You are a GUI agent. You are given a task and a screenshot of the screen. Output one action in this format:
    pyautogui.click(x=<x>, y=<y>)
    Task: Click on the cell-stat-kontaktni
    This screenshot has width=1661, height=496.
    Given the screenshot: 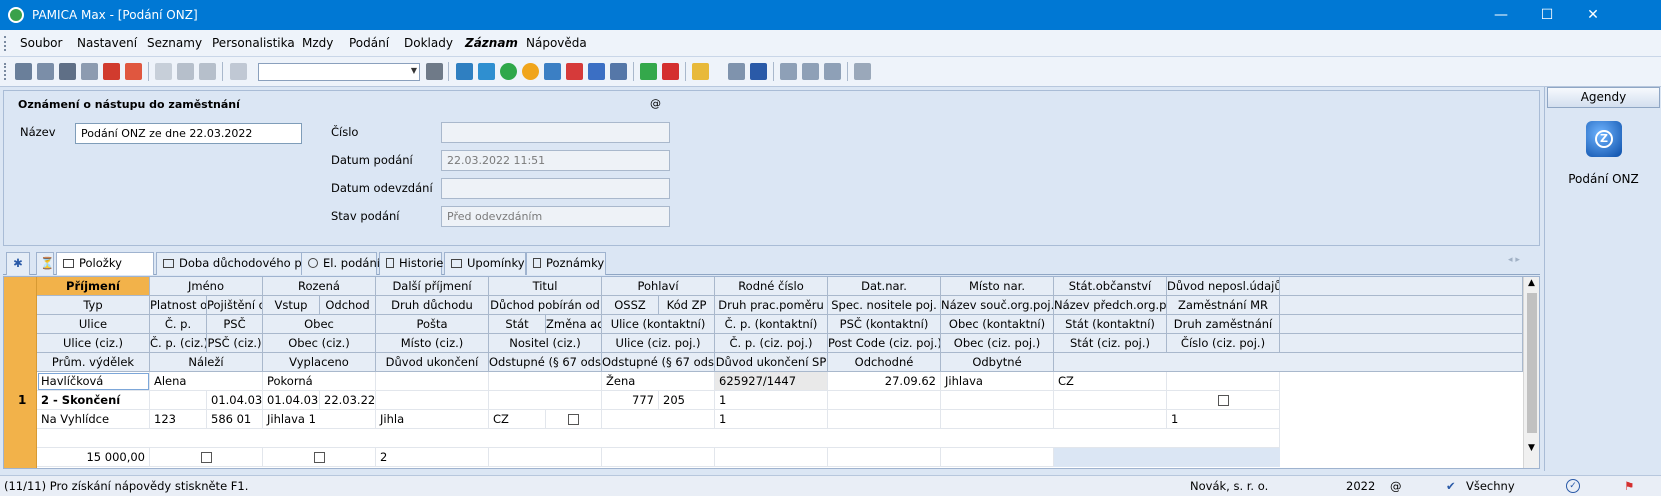 What is the action you would take?
    pyautogui.click(x=1110, y=419)
    